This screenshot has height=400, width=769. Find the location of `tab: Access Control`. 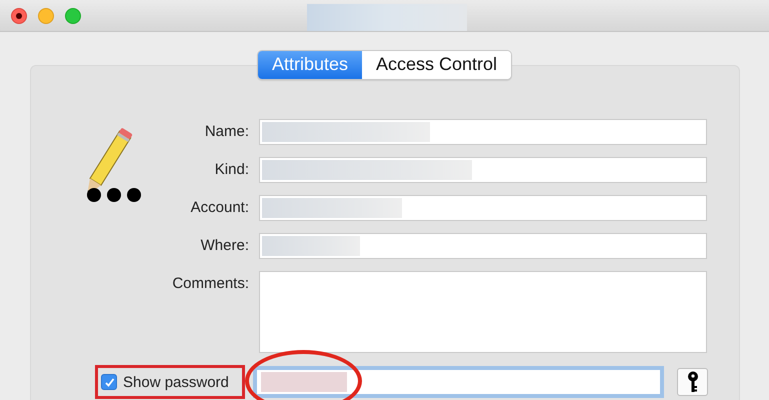

tab: Access Control is located at coordinates (437, 65).